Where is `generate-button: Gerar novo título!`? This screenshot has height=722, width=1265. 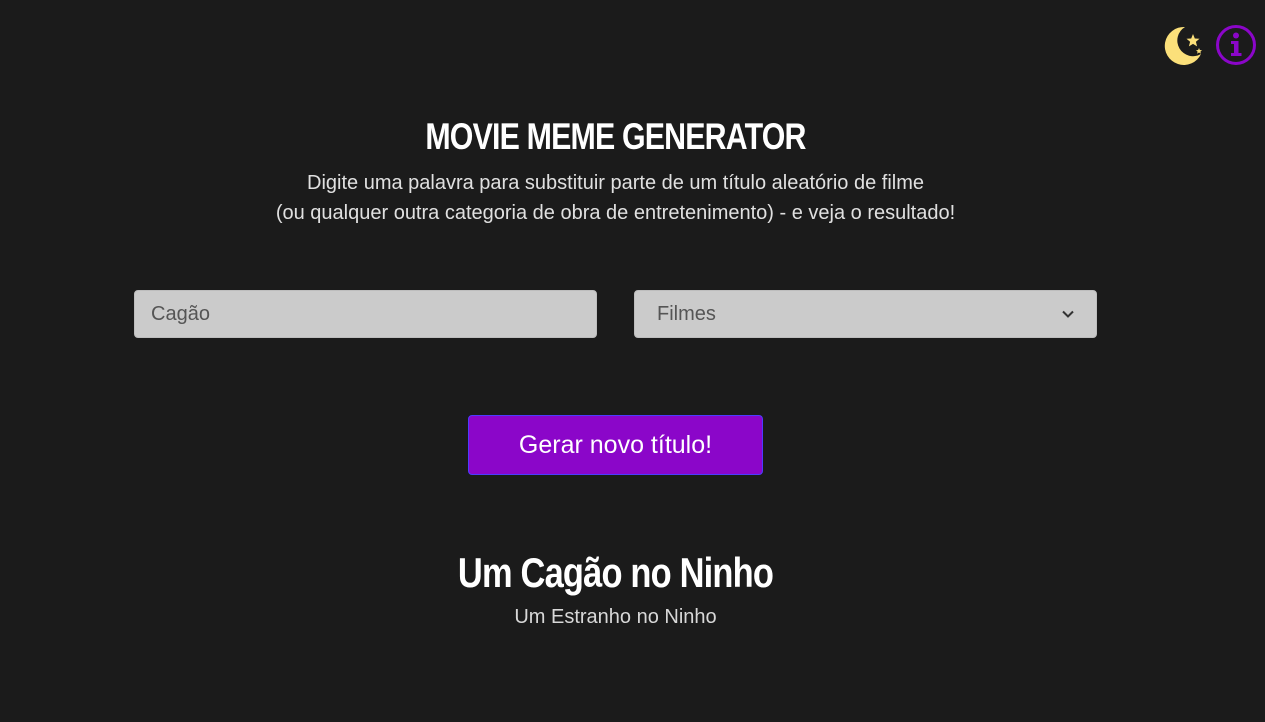 generate-button: Gerar novo título! is located at coordinates (615, 445).